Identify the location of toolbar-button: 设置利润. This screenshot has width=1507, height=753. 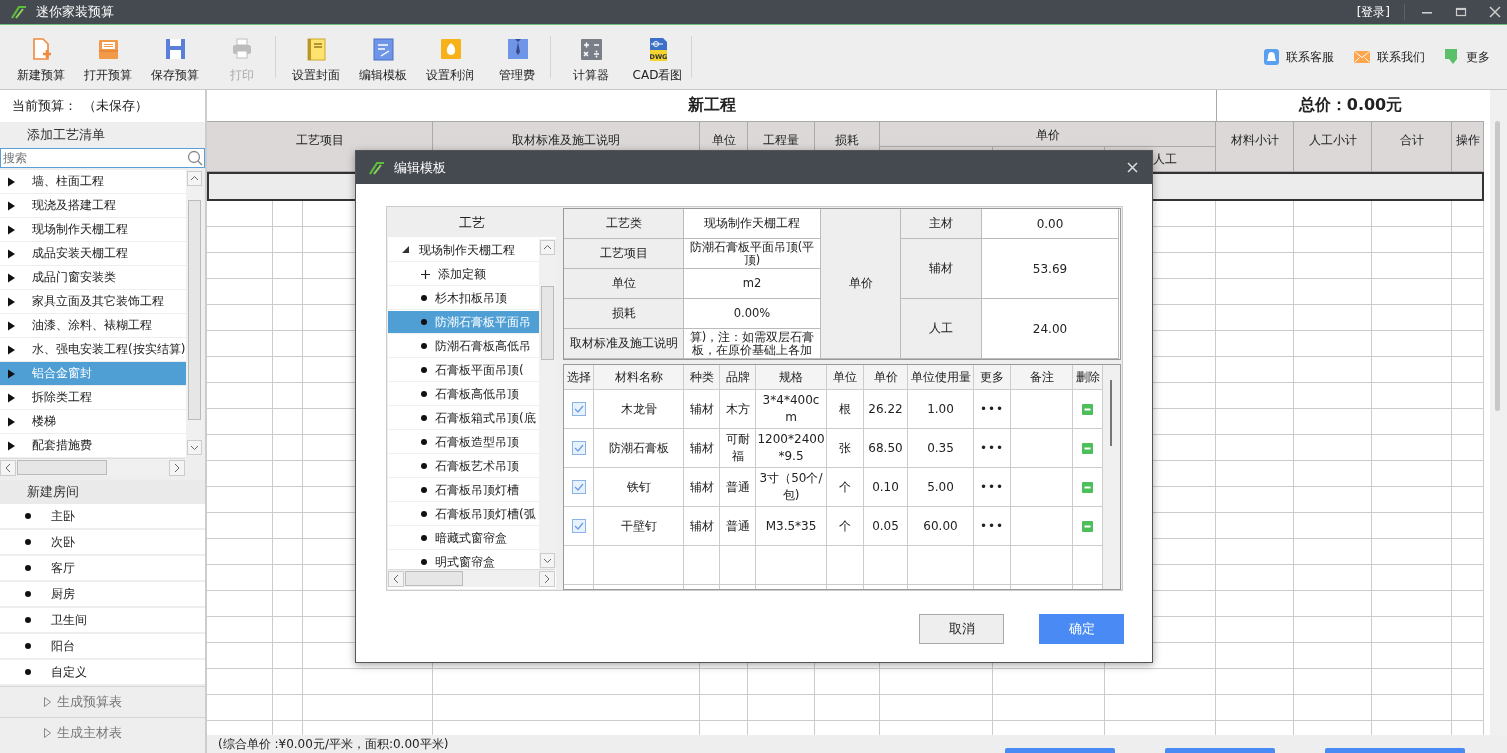
(449, 57).